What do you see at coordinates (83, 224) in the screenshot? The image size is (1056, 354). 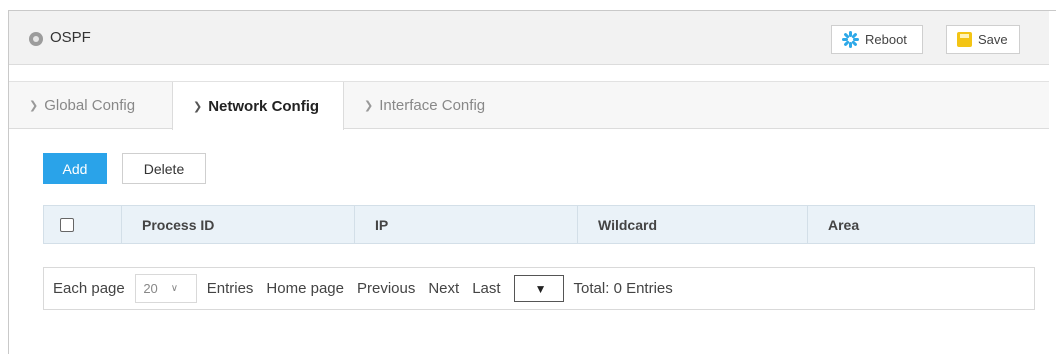 I see `select-all-cell` at bounding box center [83, 224].